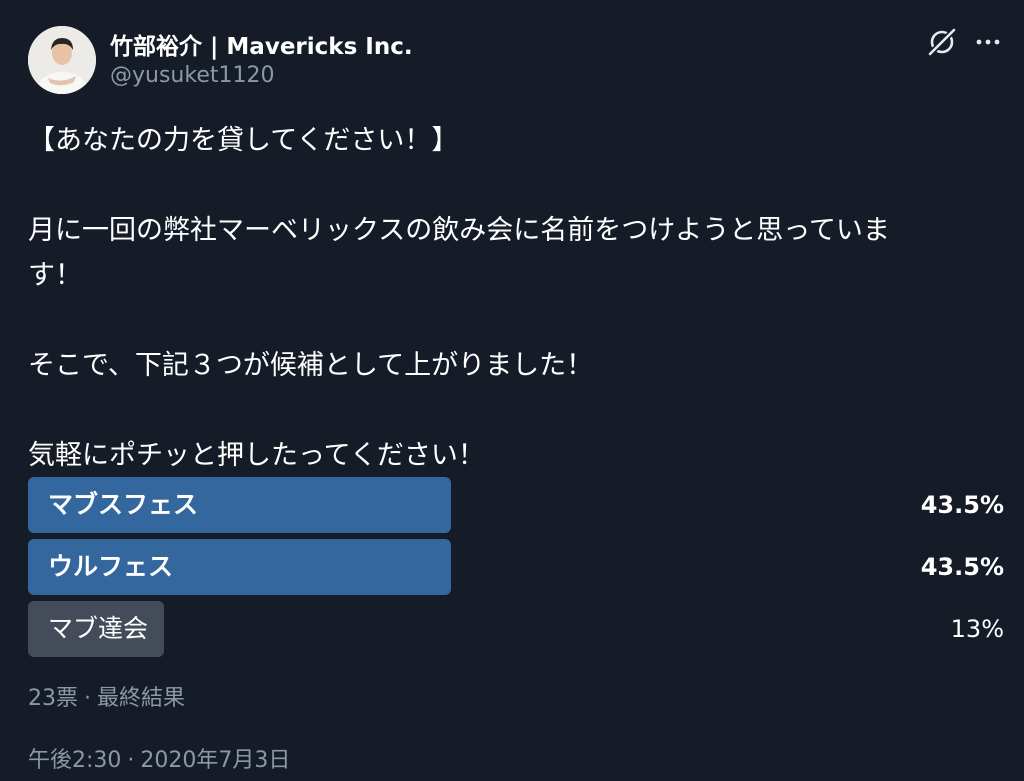 This screenshot has width=1024, height=781. Describe the element at coordinates (192, 75) in the screenshot. I see `author-handle: @yusuket1120` at that location.